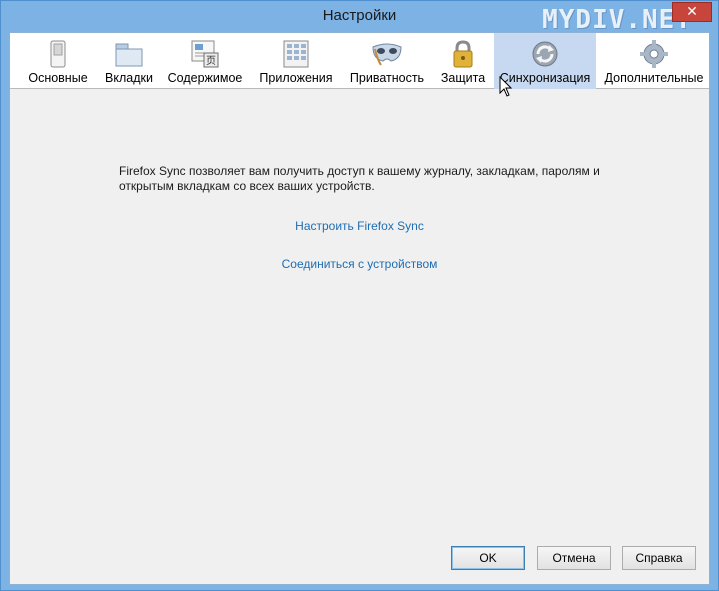 The image size is (719, 591). I want to click on tab-general: Основные, so click(58, 61).